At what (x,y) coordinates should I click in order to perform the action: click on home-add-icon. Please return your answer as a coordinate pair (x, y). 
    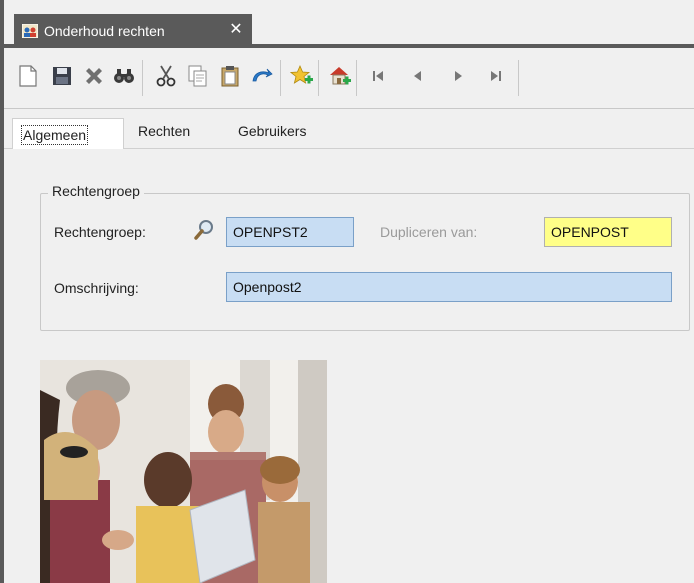
    Looking at the image, I should click on (340, 76).